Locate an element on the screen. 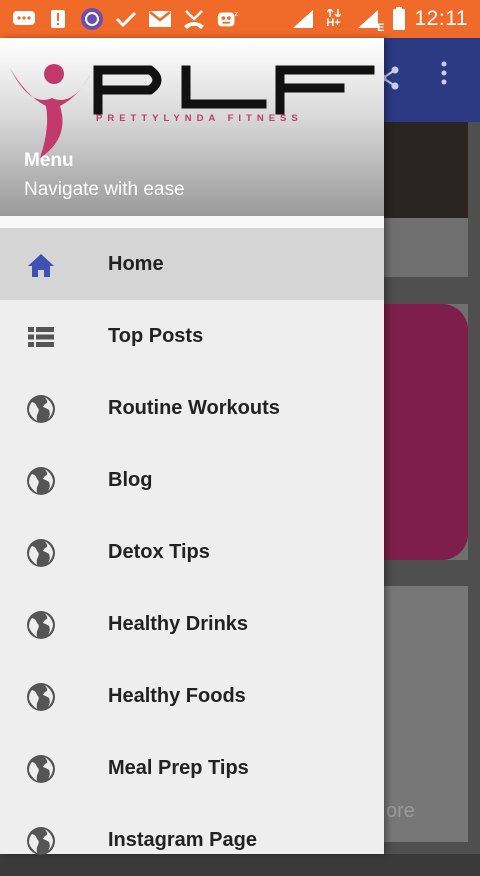  logo-tagline: PRETTYLYNDA FITNESS is located at coordinates (199, 118).